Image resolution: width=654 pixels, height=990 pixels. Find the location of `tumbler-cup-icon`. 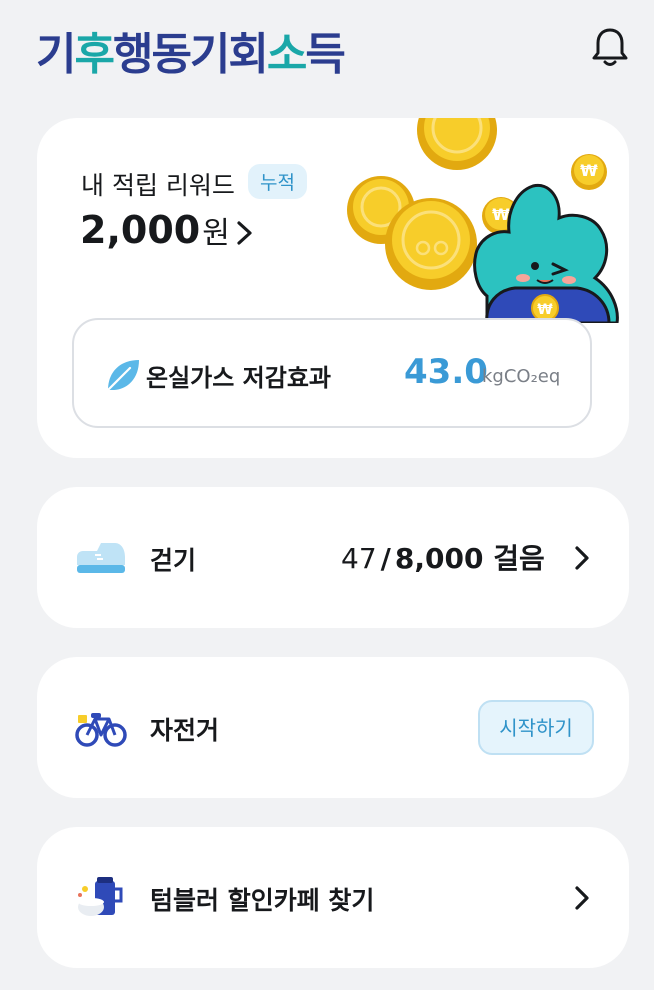

tumbler-cup-icon is located at coordinates (100, 896).